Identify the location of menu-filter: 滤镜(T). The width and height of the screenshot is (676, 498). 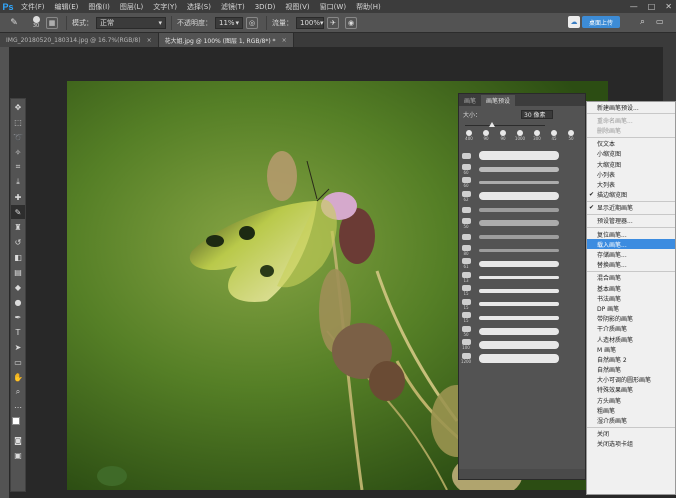
(233, 7).